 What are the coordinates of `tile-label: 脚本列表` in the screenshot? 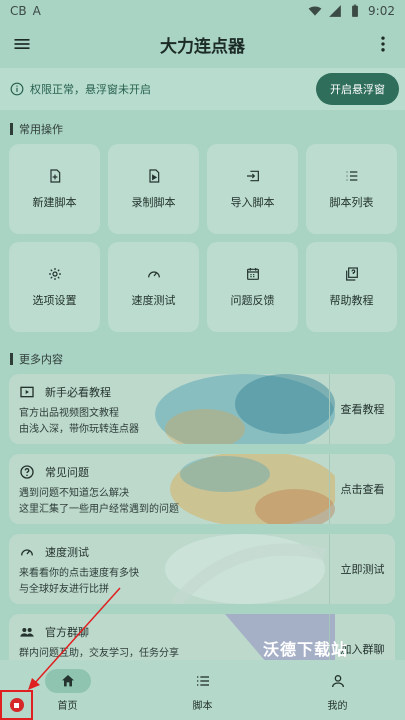 It's located at (351, 202).